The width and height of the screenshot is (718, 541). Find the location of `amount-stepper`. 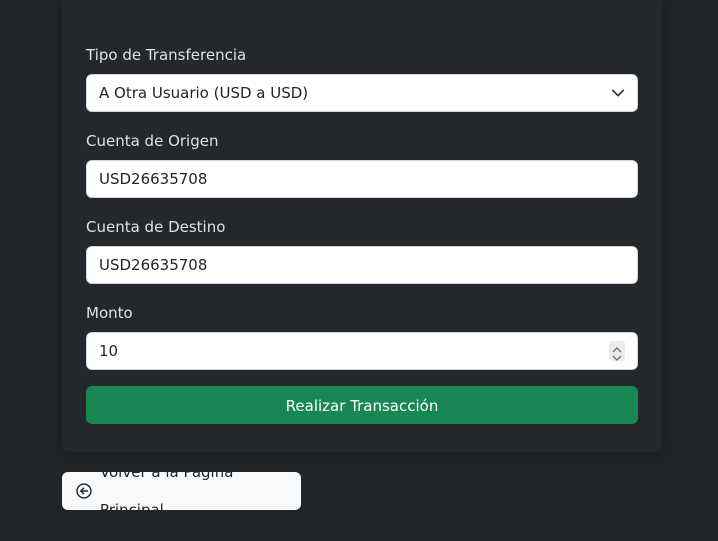

amount-stepper is located at coordinates (617, 351).